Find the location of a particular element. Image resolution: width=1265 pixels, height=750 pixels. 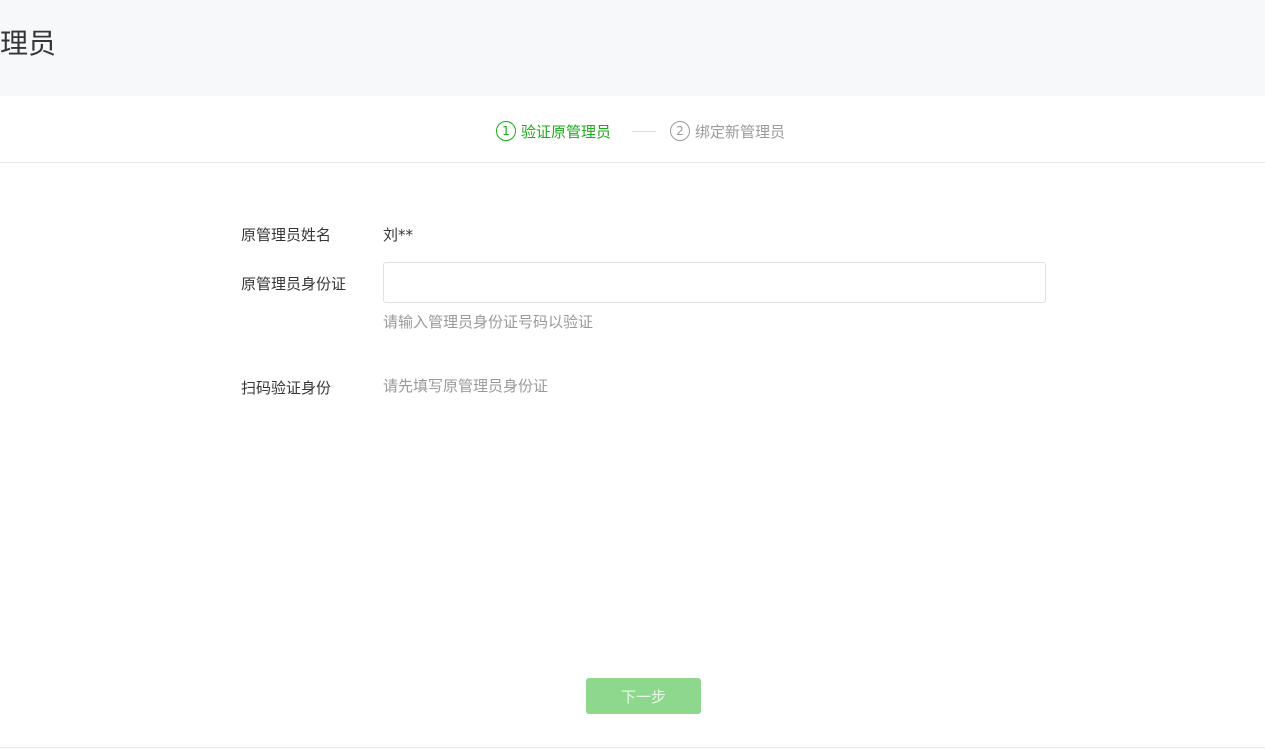

step-bind-new-admin: 2 绑定新管理员 is located at coordinates (727, 131).